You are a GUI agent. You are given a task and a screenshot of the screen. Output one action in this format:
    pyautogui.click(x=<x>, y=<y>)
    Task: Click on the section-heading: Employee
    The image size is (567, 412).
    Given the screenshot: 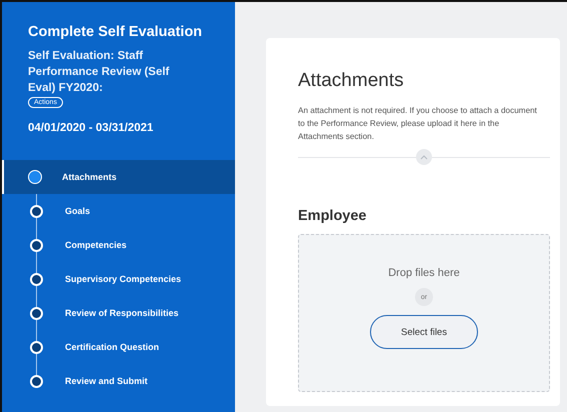 What is the action you would take?
    pyautogui.click(x=333, y=216)
    